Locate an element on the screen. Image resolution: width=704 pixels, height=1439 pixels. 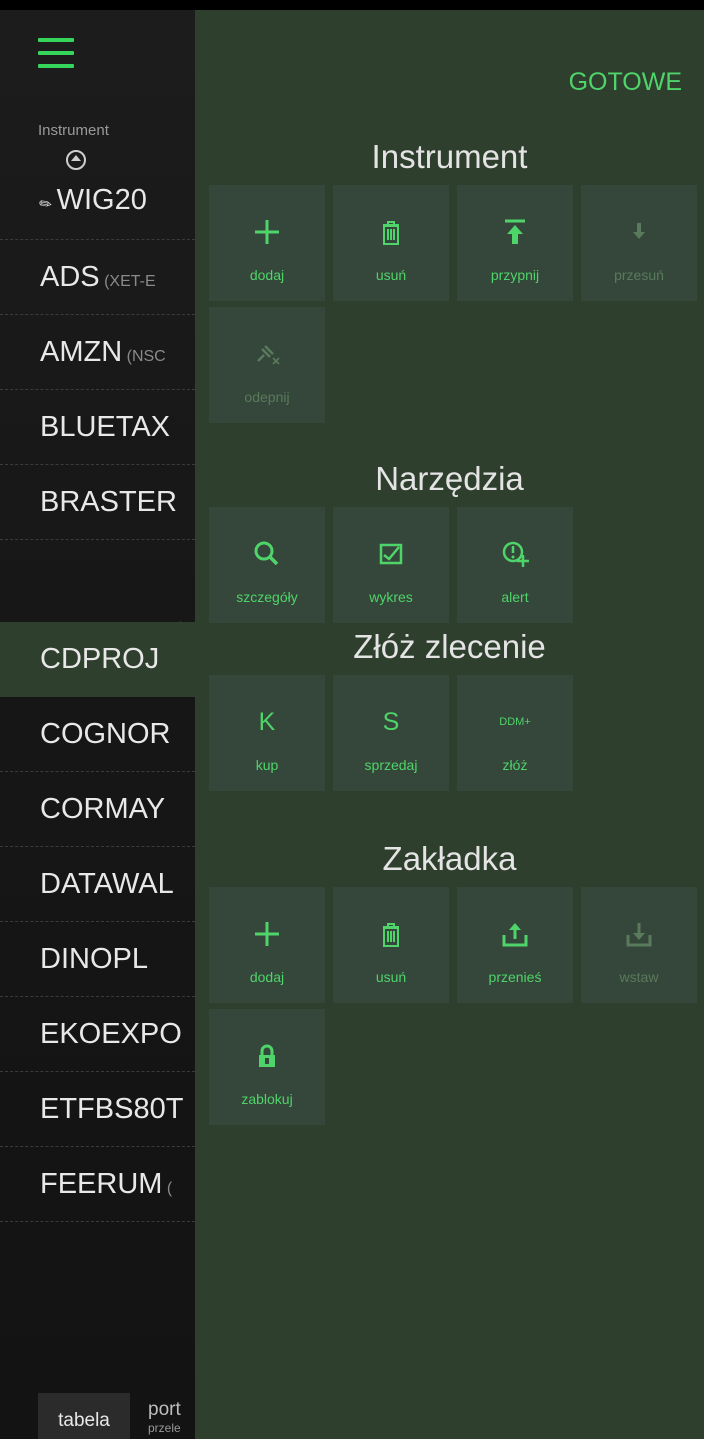
symbol: DINOPL is located at coordinates (94, 959).